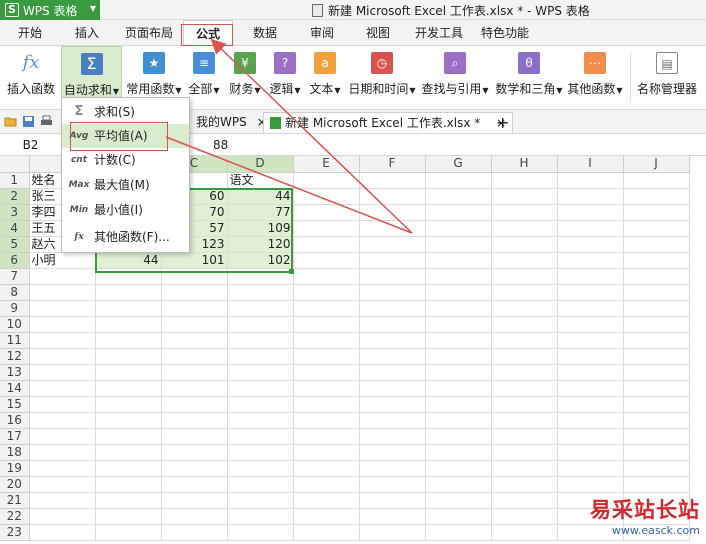 The image size is (706, 544). What do you see at coordinates (388, 122) in the screenshot?
I see `doc-tab-active: 新建 Microsoft Excel 工作表.xlsx * ×` at bounding box center [388, 122].